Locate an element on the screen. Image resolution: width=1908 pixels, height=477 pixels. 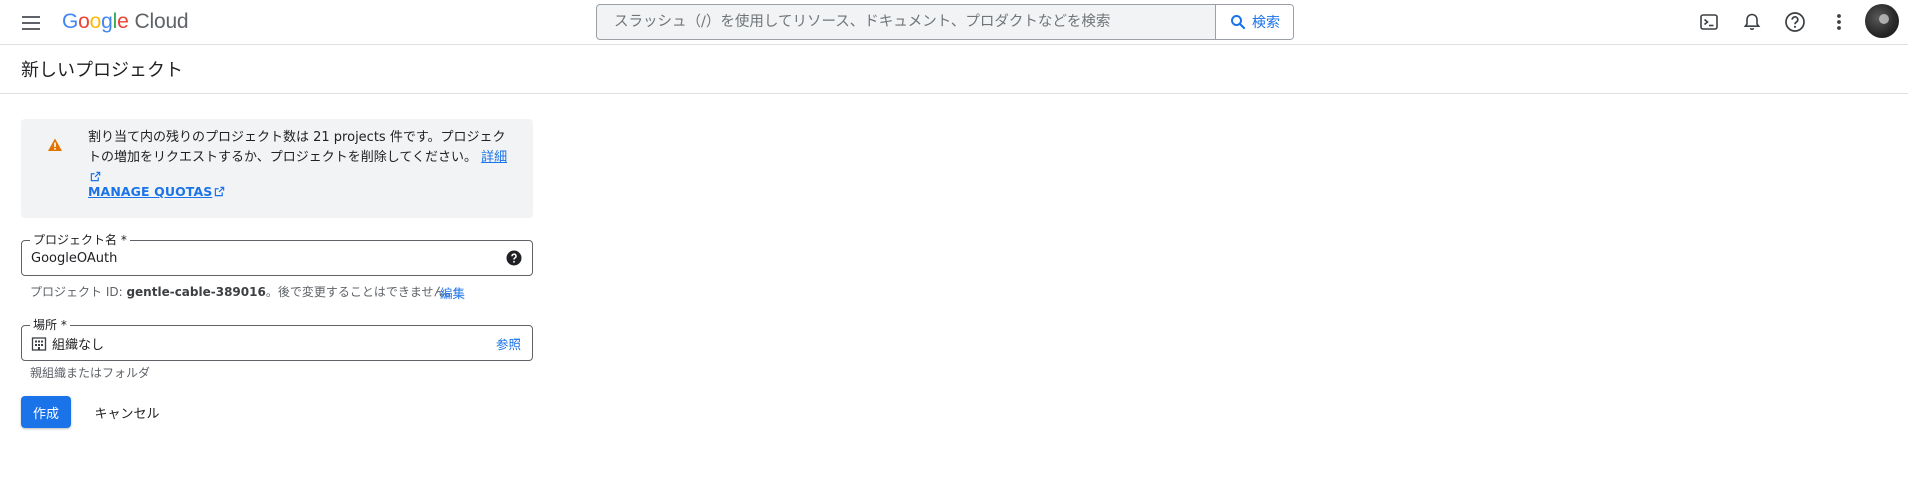
google-cloud-logo: Google Cloud is located at coordinates (125, 22).